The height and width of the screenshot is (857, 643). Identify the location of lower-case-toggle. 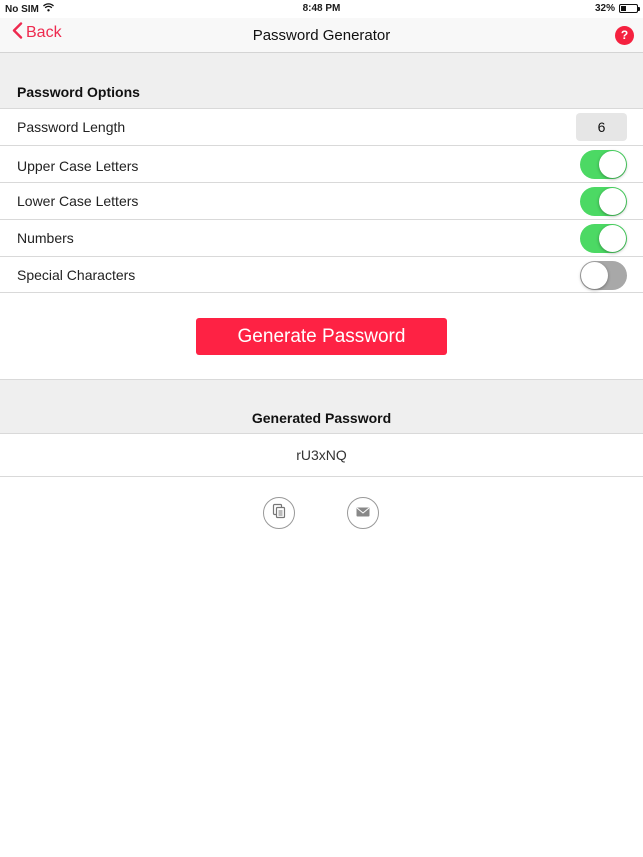
(603, 201).